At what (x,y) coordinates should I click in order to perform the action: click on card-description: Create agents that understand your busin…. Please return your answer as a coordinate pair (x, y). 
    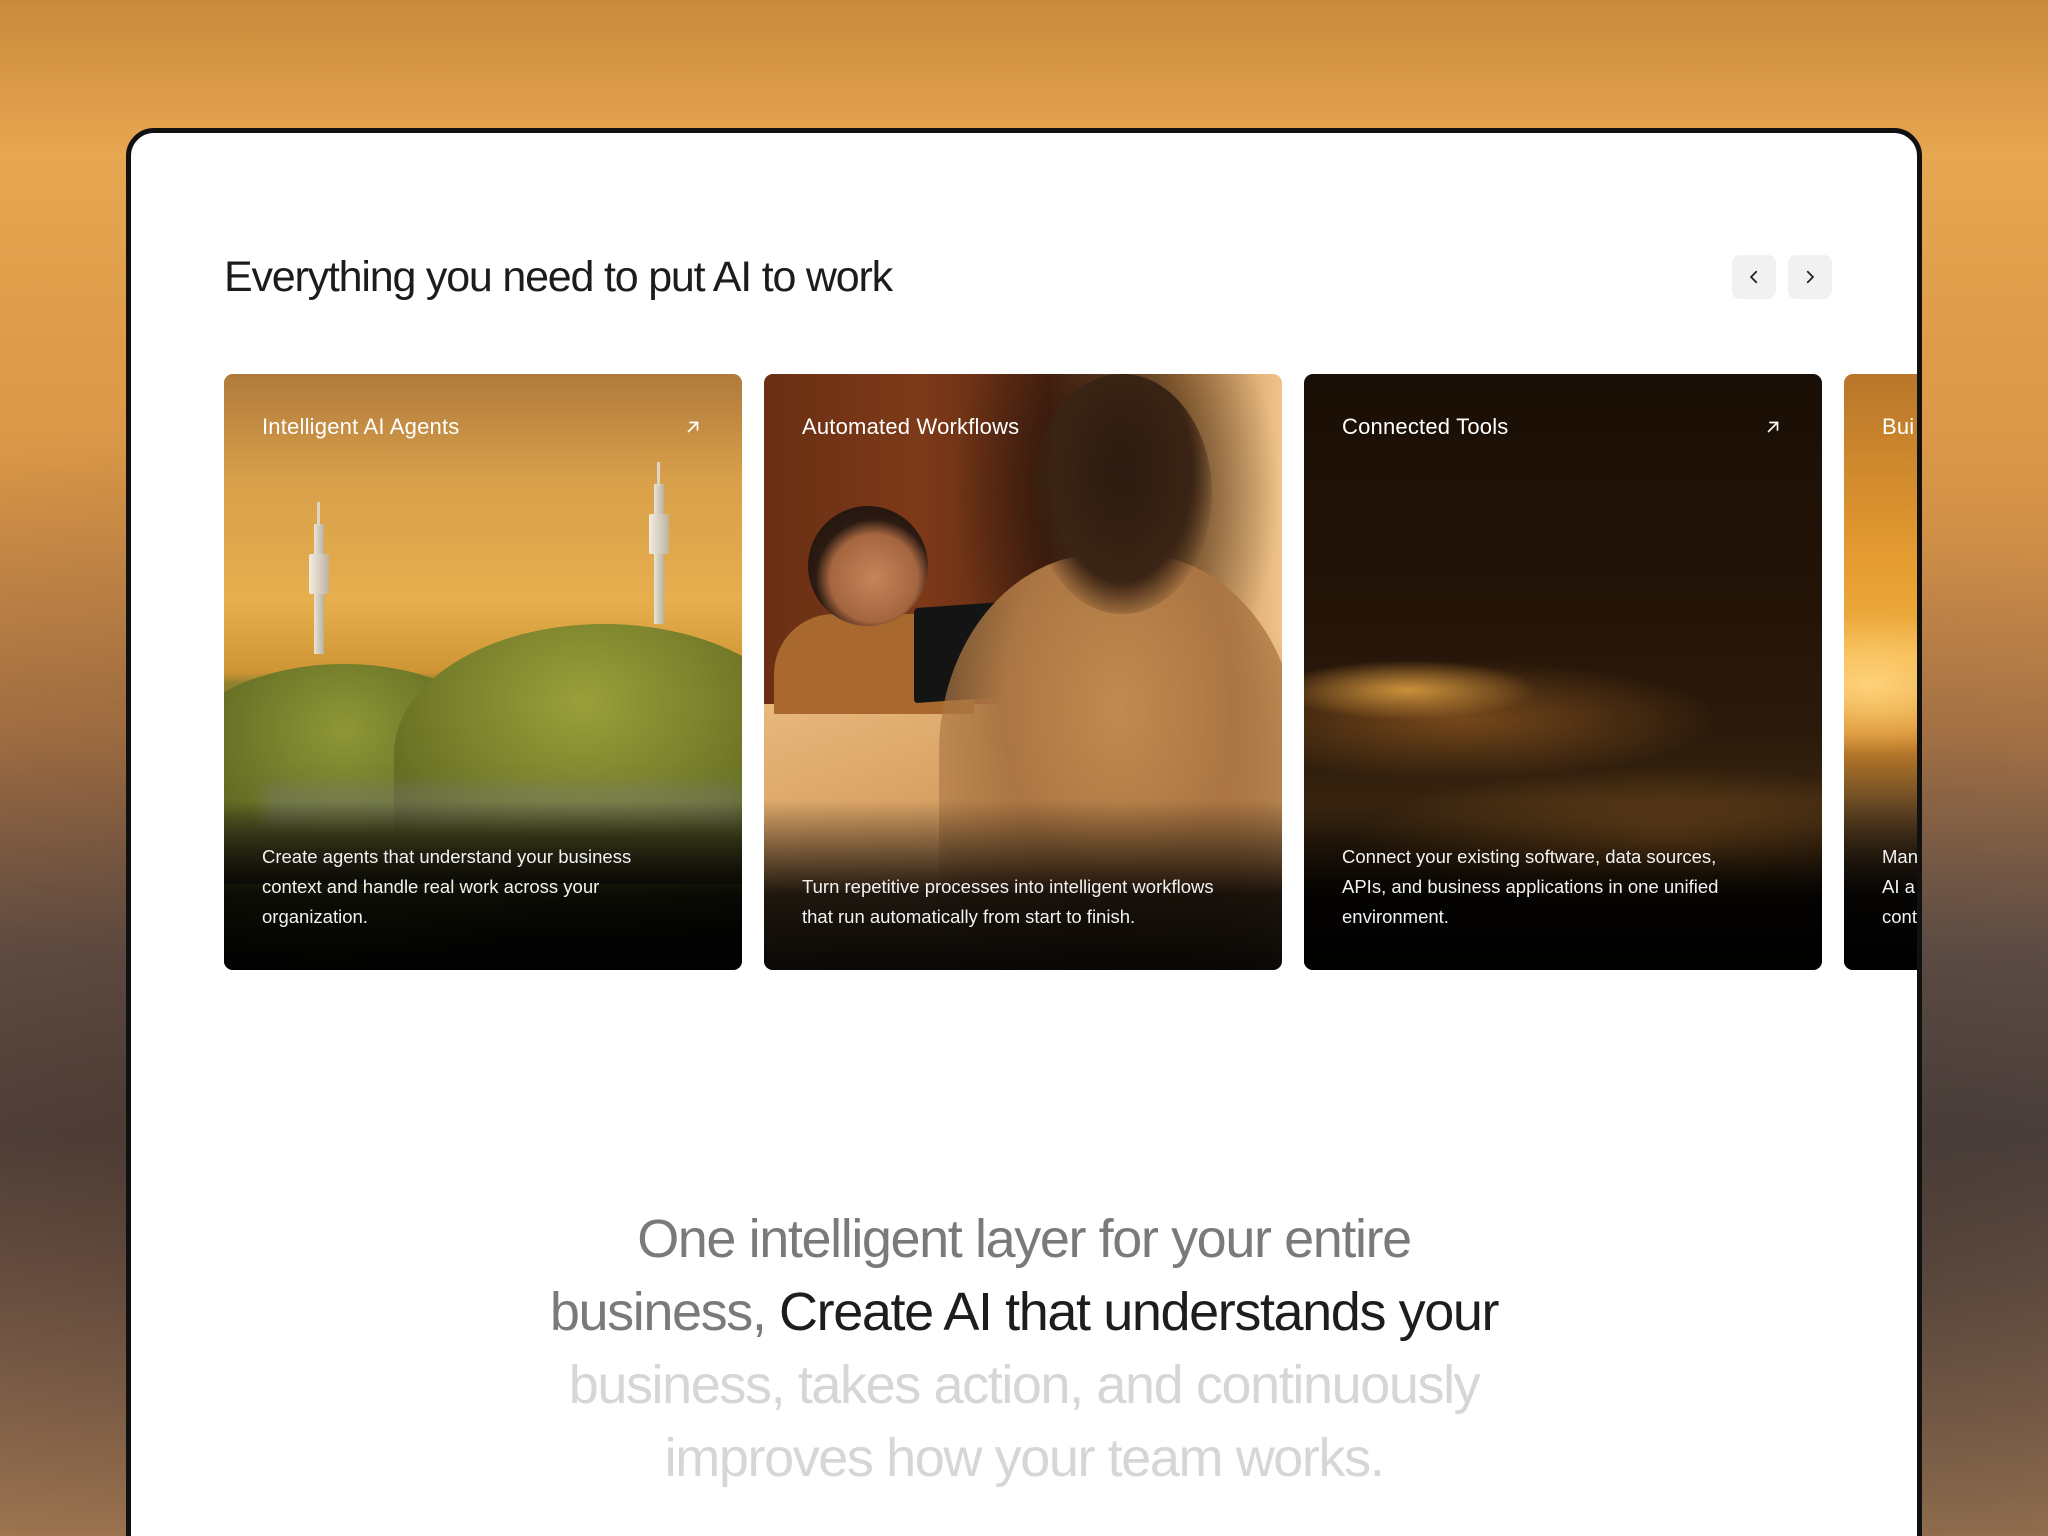
    Looking at the image, I should click on (447, 886).